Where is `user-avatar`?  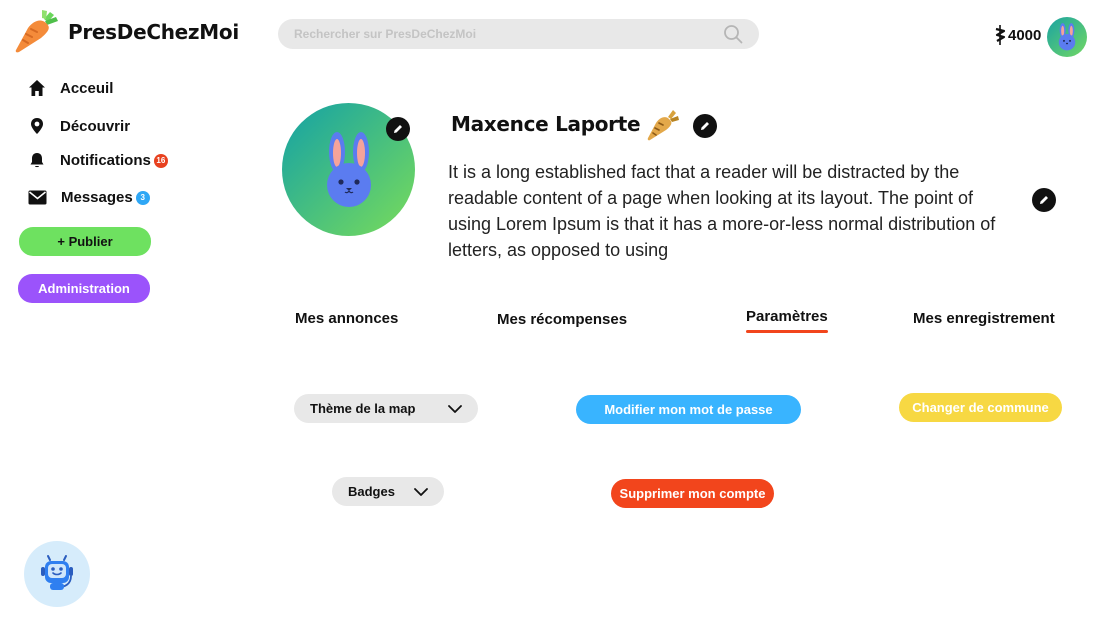
user-avatar is located at coordinates (1067, 37).